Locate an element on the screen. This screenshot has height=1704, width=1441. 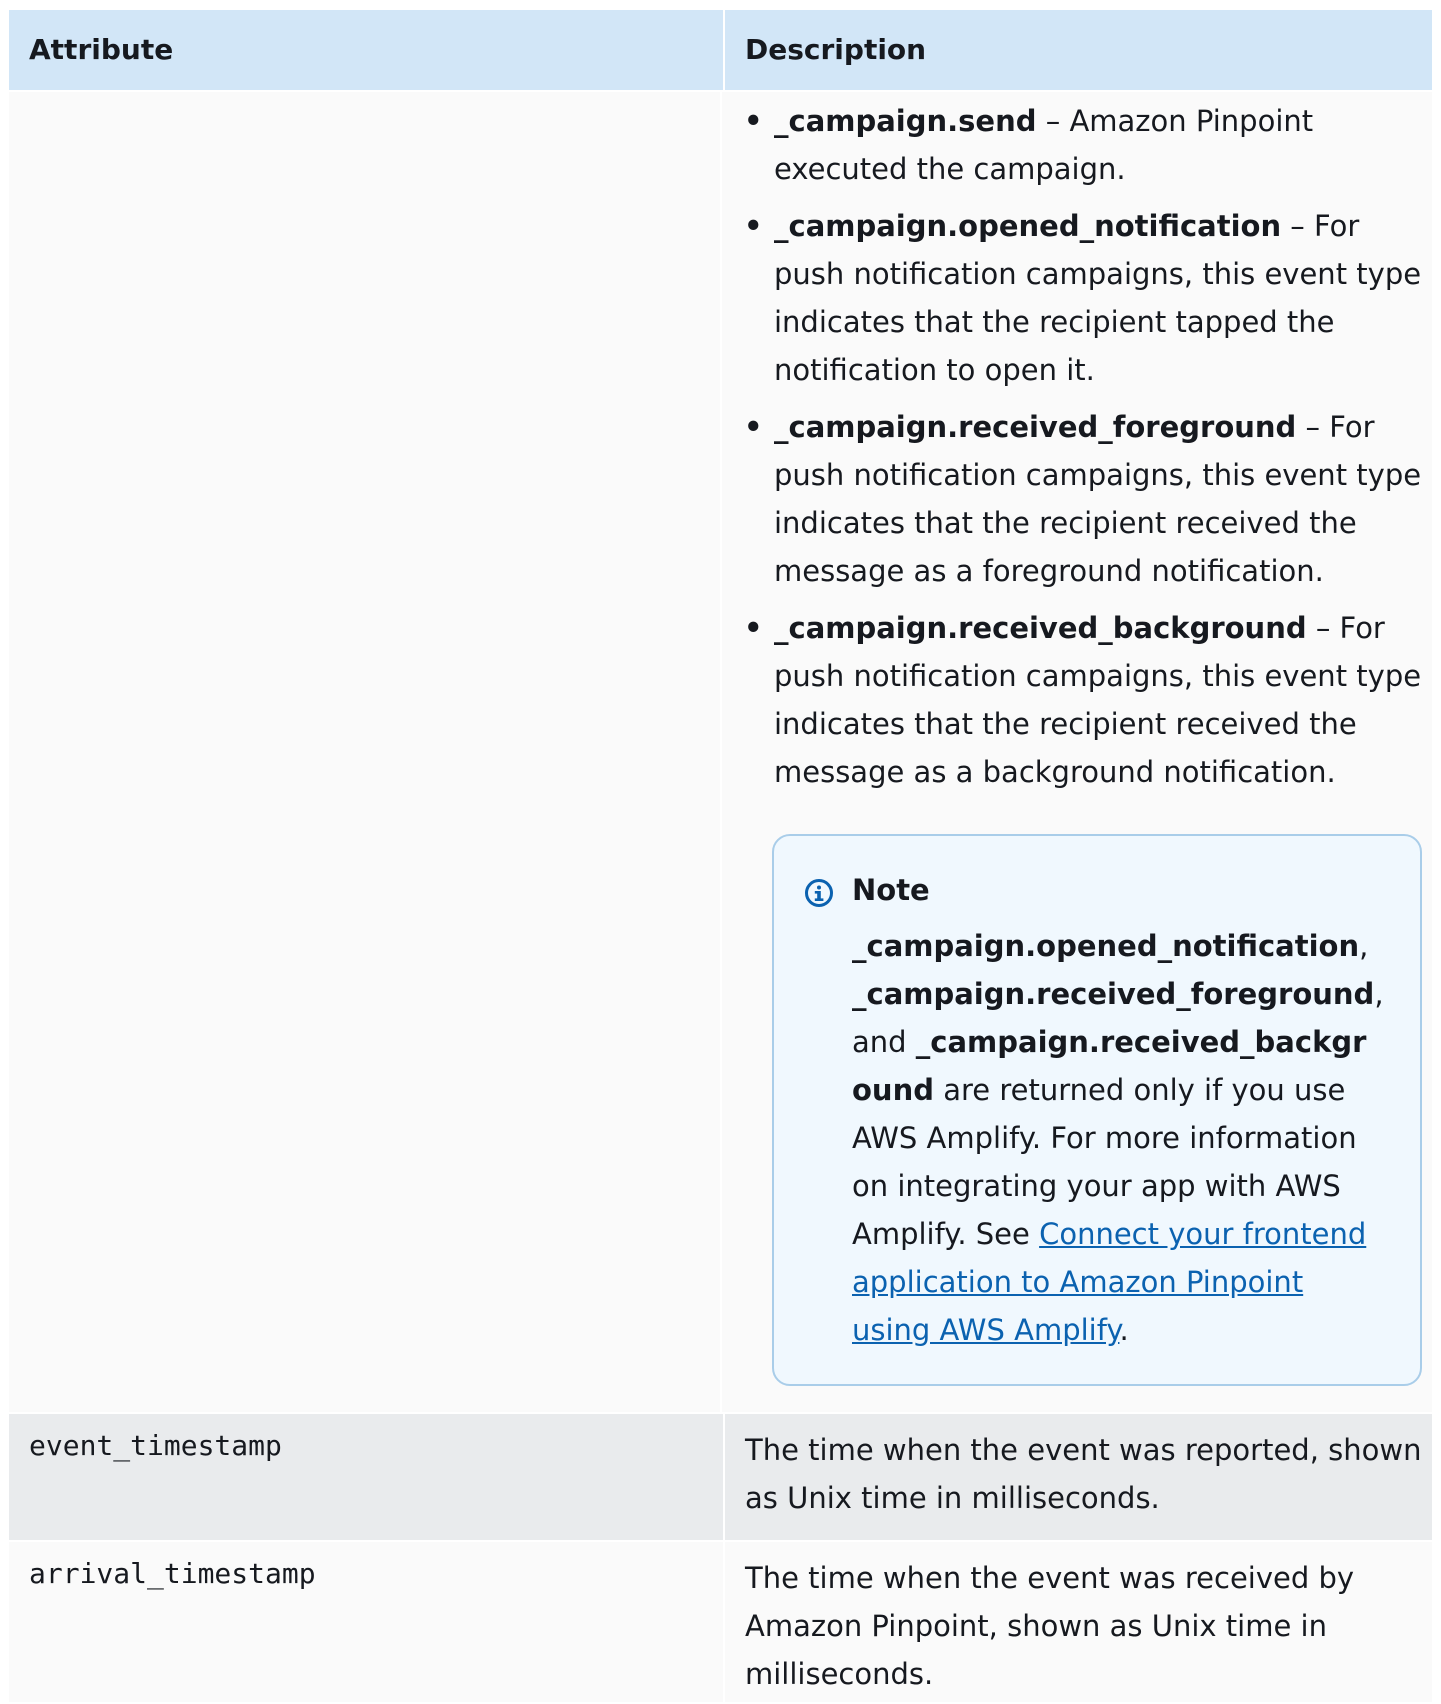
info-icon is located at coordinates (819, 893).